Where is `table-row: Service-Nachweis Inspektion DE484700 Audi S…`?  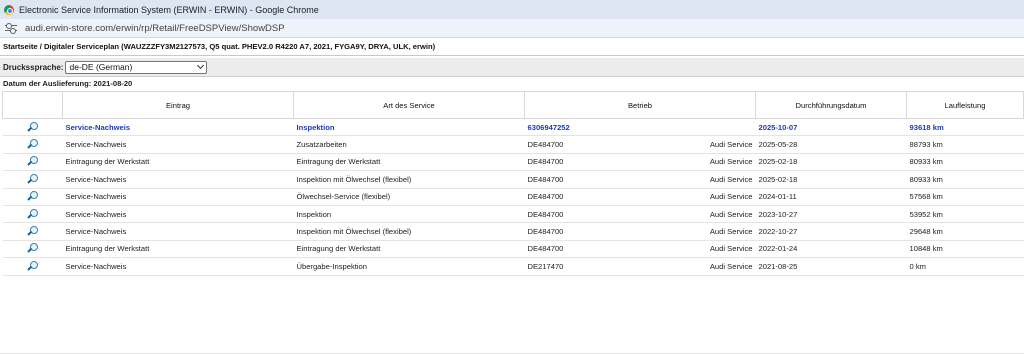
table-row: Service-Nachweis Inspektion DE484700 Audi S… is located at coordinates (513, 214).